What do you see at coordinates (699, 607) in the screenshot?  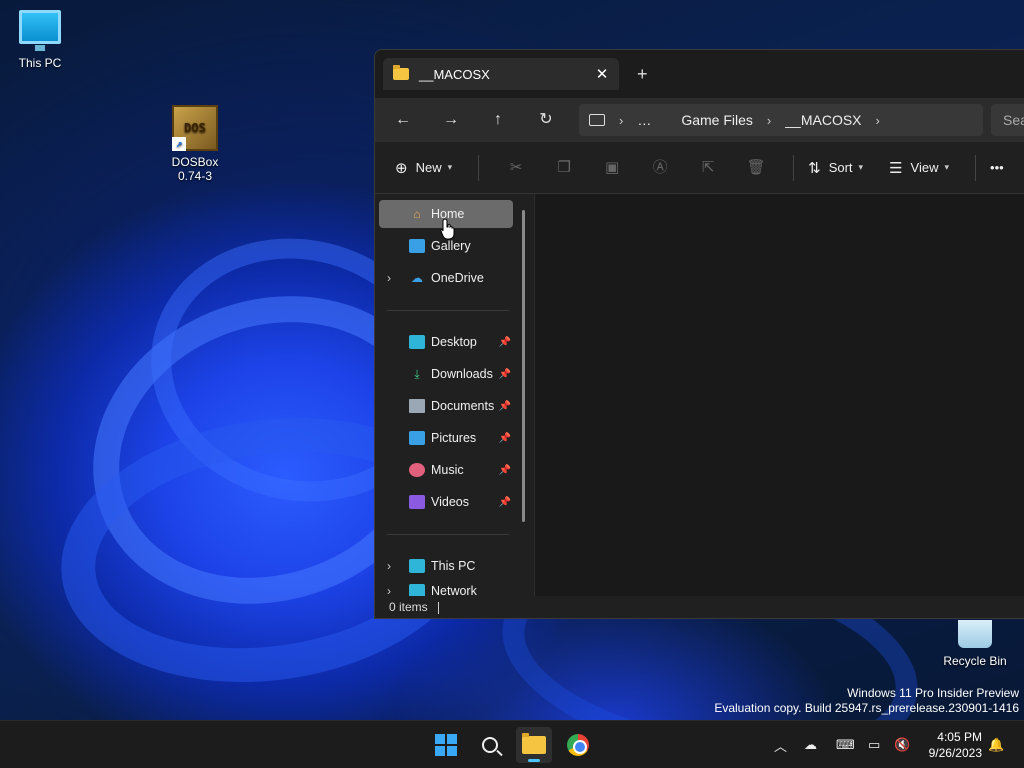 I see `status-bar: 0 items` at bounding box center [699, 607].